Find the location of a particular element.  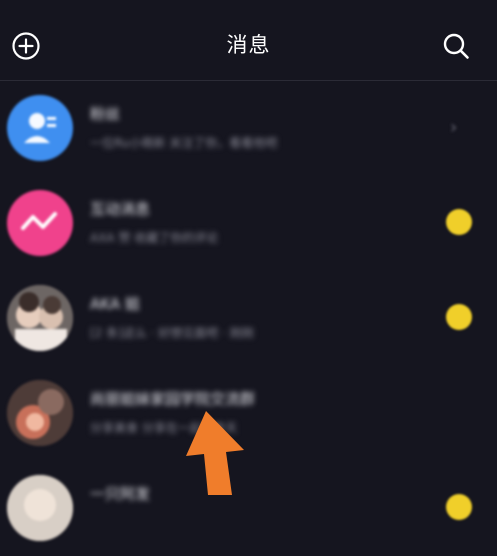

message-preview: 一位Ru小萌新 关注了你，看看他吧 is located at coordinates (184, 143).